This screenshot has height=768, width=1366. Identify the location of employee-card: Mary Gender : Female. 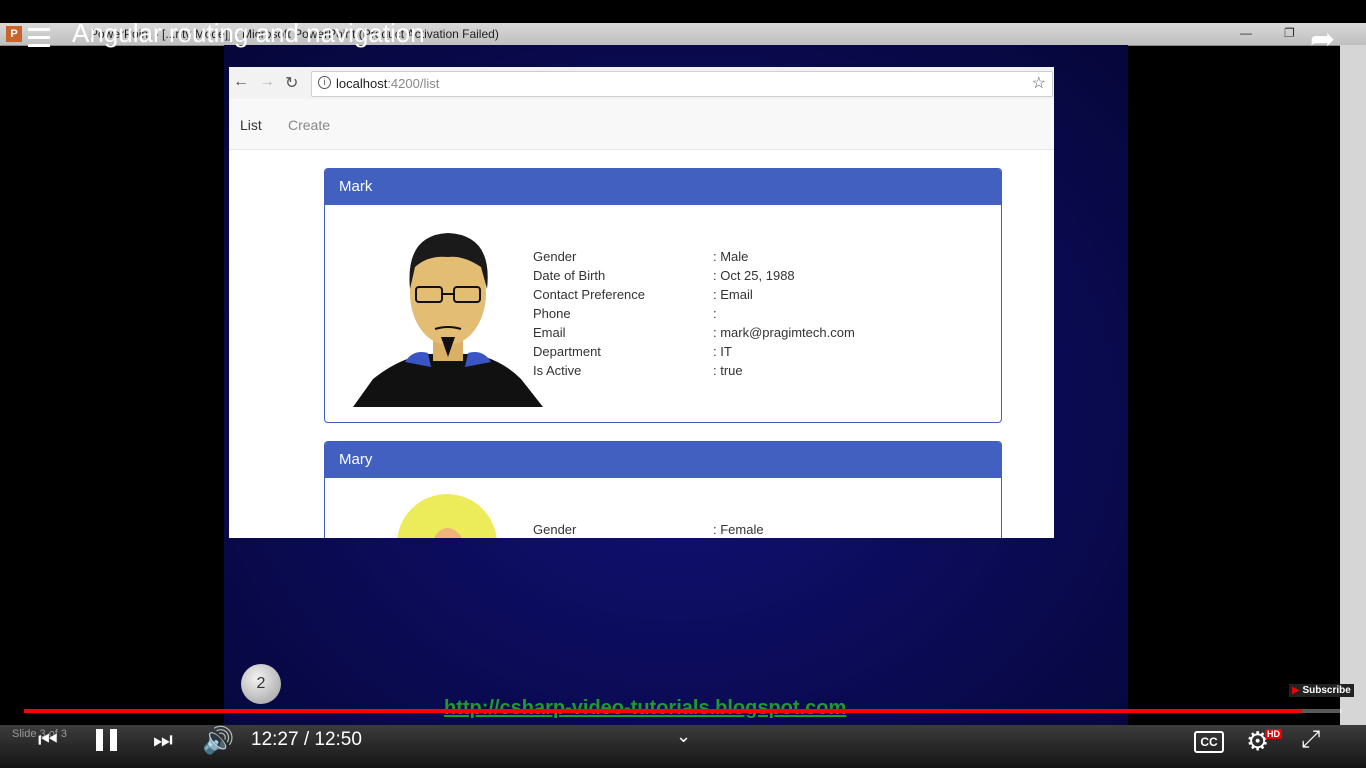
(663, 489).